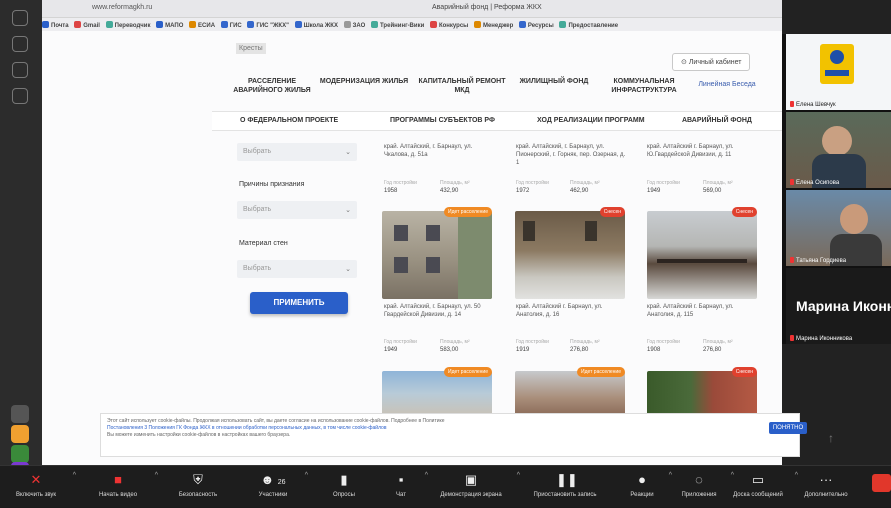 This screenshot has width=891, height=508. What do you see at coordinates (704, 487) in the screenshot?
I see `apps-button: ◌ Приложения ^` at bounding box center [704, 487].